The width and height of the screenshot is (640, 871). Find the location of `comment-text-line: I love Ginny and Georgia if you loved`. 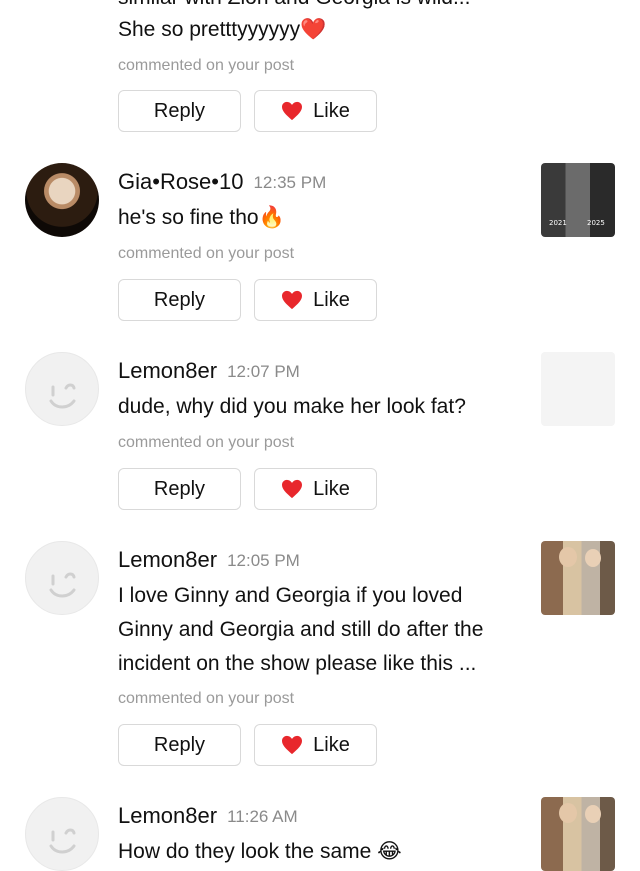

comment-text-line: I love Ginny and Georgia if you loved is located at coordinates (290, 595).